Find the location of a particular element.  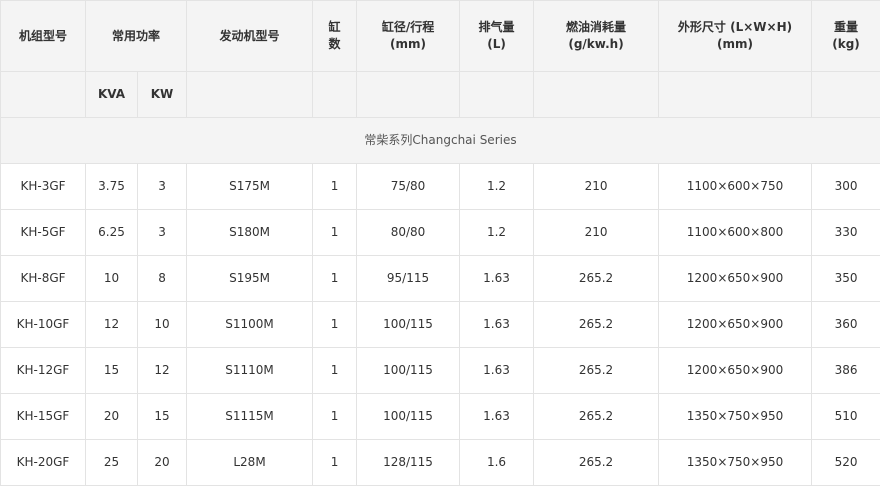

cell-kw: 20 is located at coordinates (162, 463).